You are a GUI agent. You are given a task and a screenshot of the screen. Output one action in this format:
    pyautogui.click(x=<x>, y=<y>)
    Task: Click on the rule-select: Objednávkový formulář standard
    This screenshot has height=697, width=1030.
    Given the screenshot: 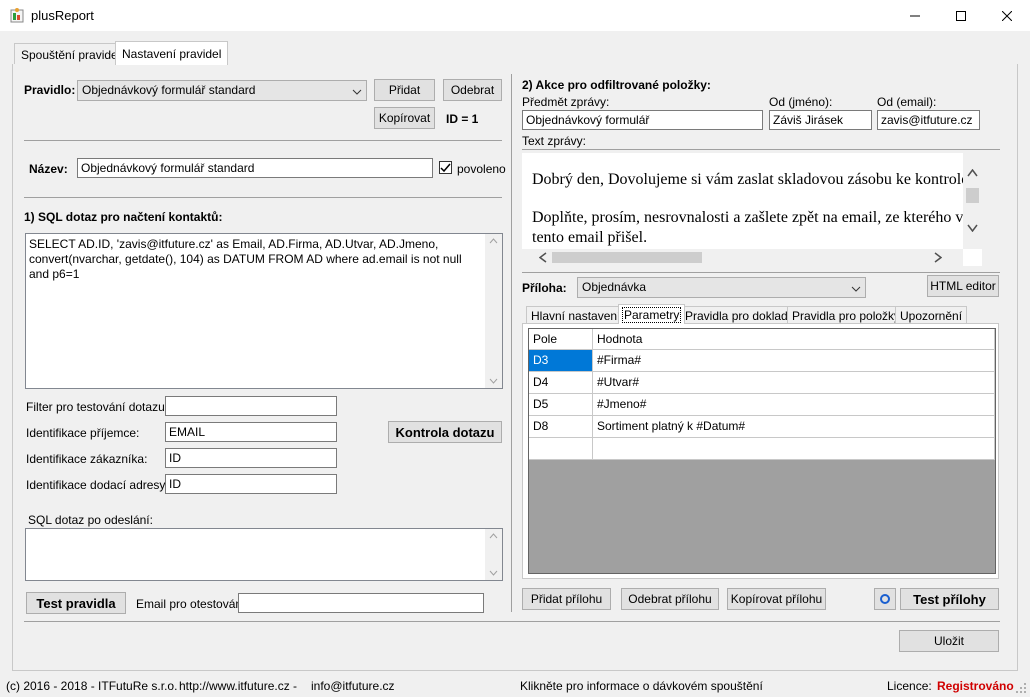 What is the action you would take?
    pyautogui.click(x=222, y=90)
    